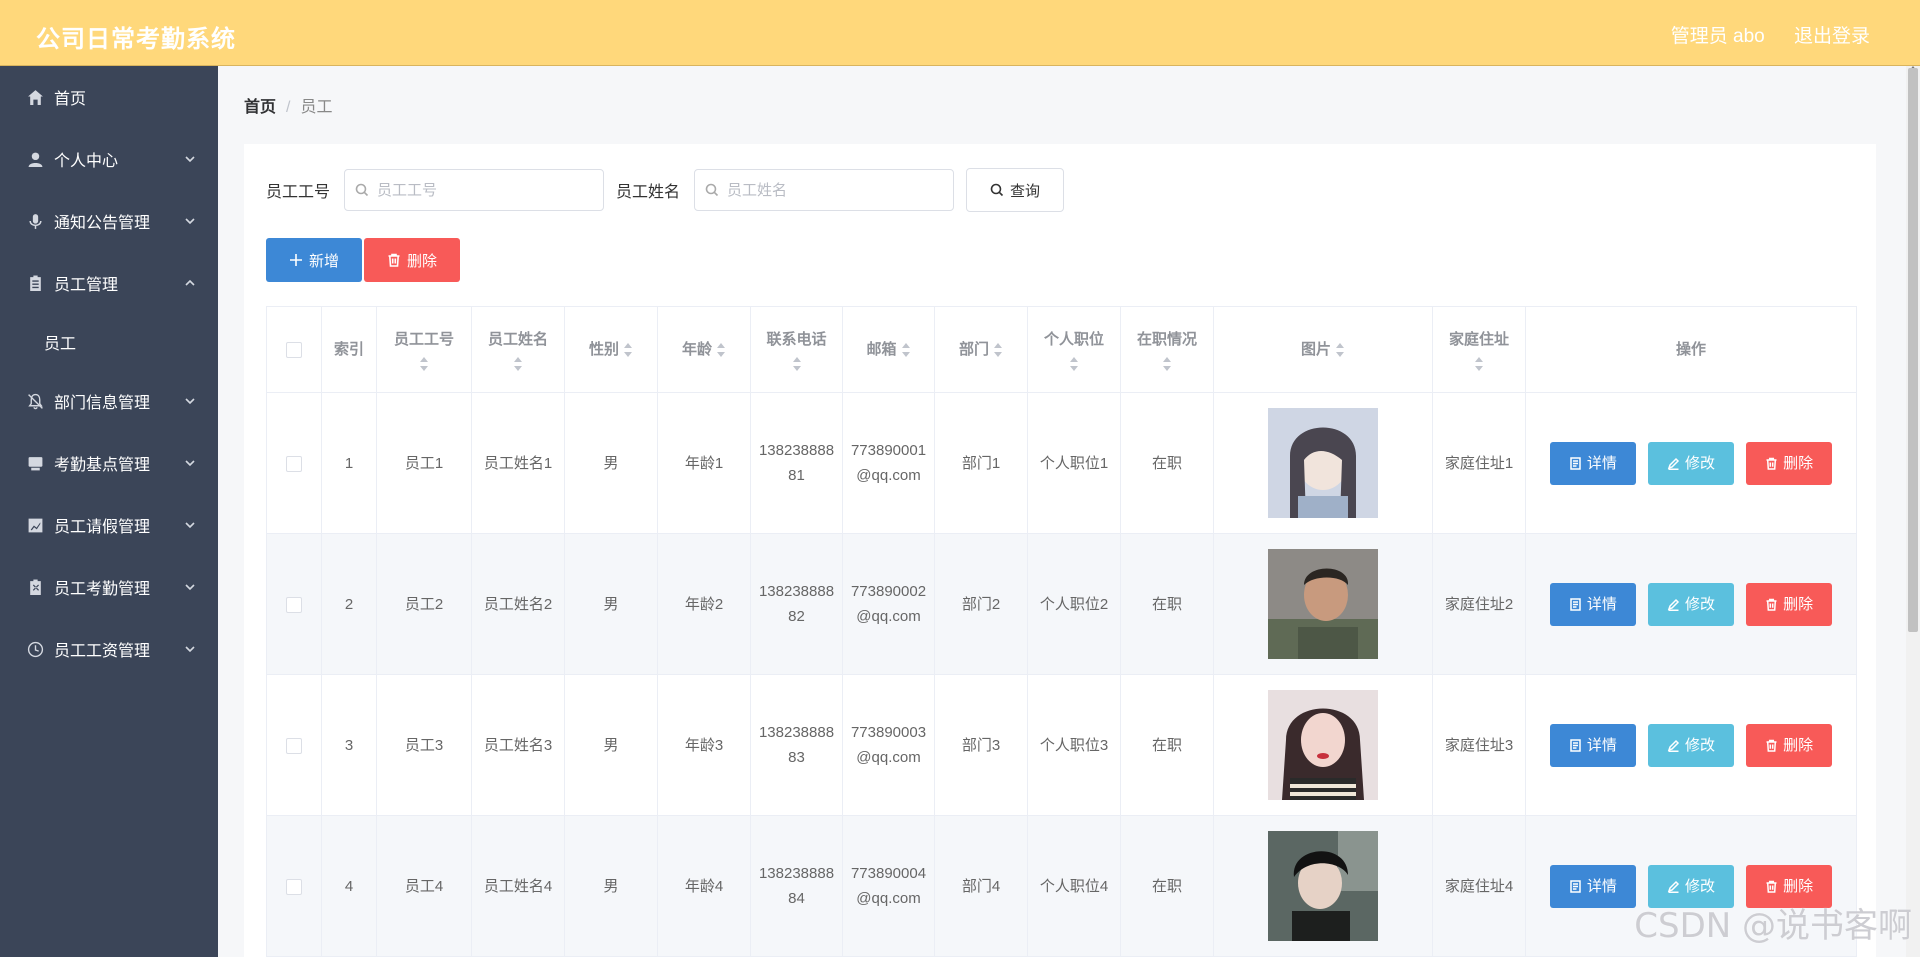  I want to click on select-all-checkbox, so click(294, 350).